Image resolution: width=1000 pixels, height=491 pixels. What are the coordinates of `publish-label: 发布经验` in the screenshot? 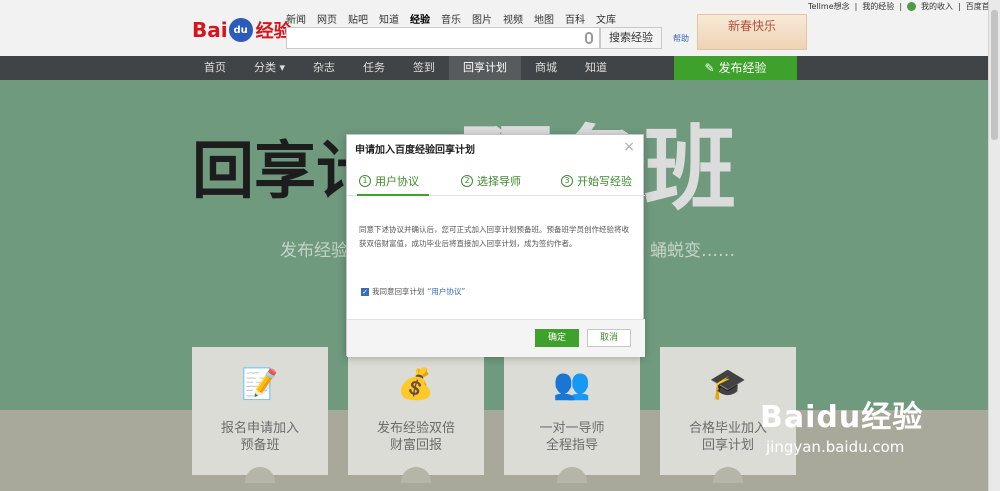 It's located at (742, 68).